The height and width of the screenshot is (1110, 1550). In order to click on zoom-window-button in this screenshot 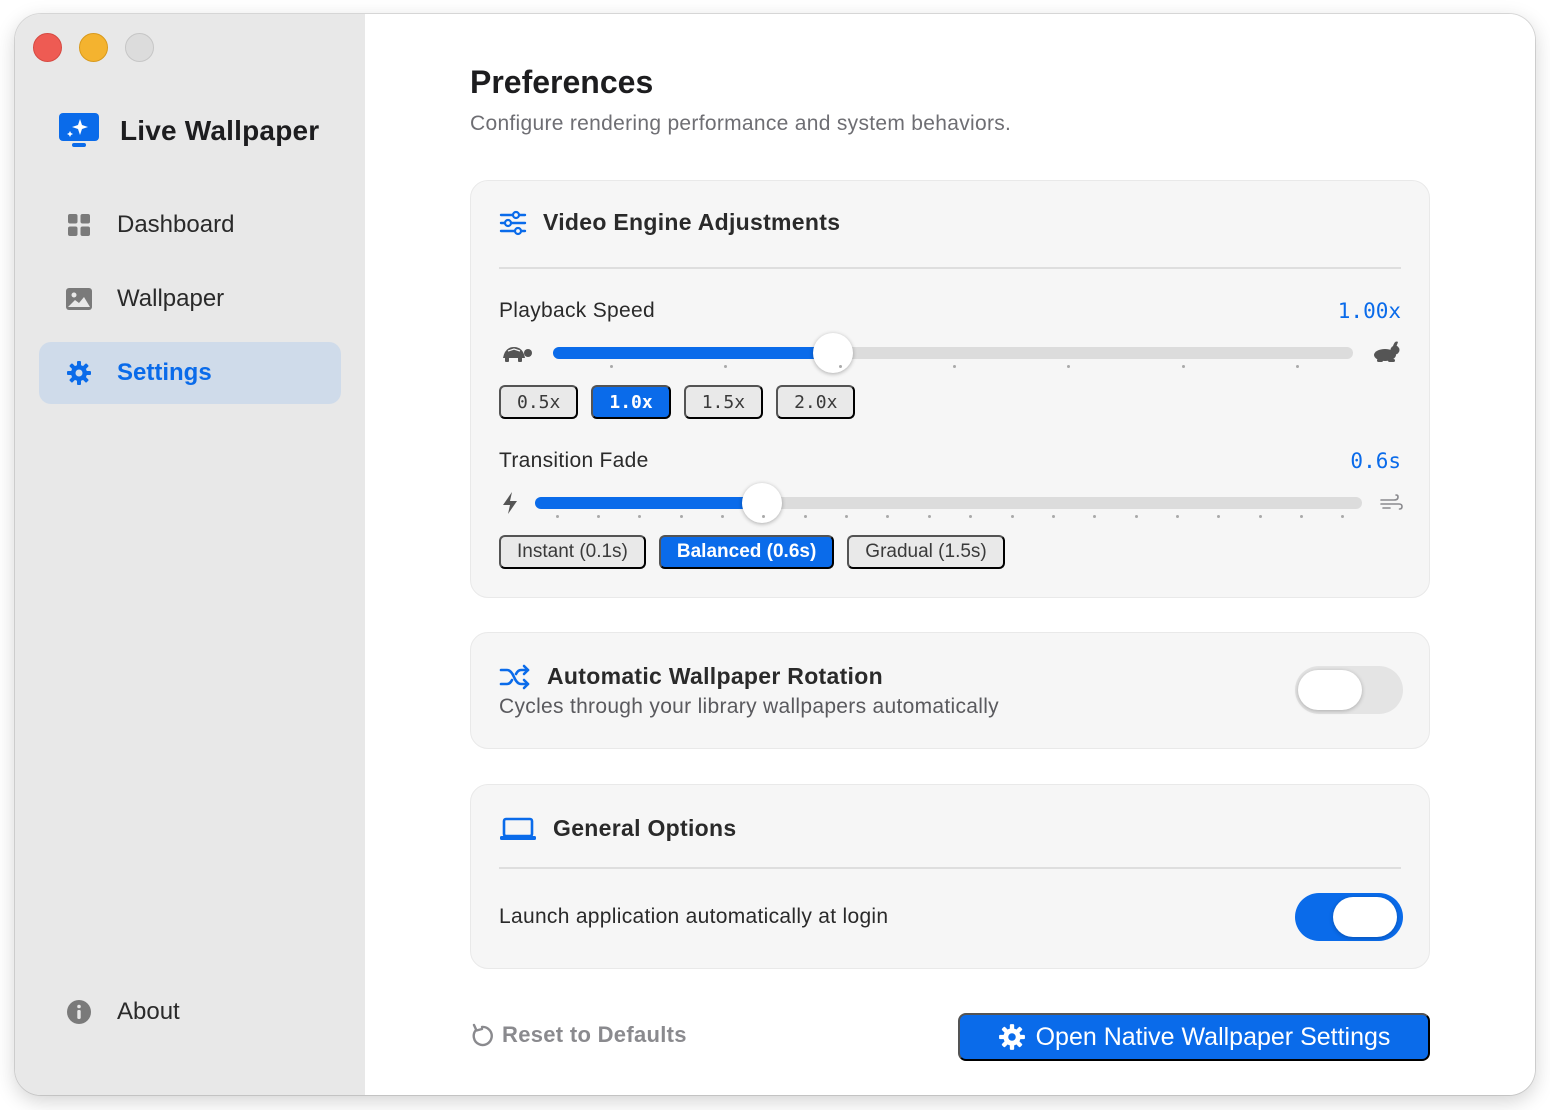, I will do `click(139, 47)`.